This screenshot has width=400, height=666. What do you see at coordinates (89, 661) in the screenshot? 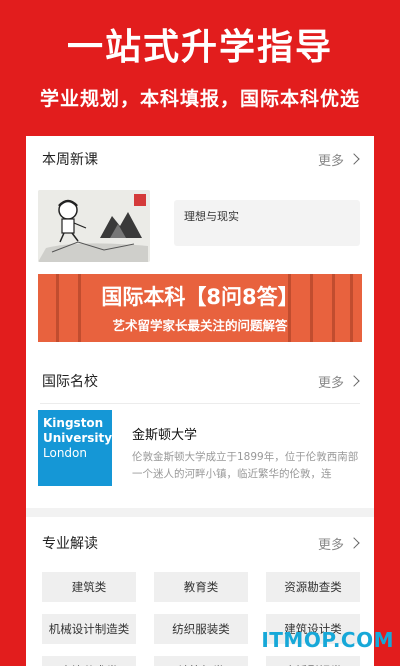
I see `major-chip: 表演艺术类` at bounding box center [89, 661].